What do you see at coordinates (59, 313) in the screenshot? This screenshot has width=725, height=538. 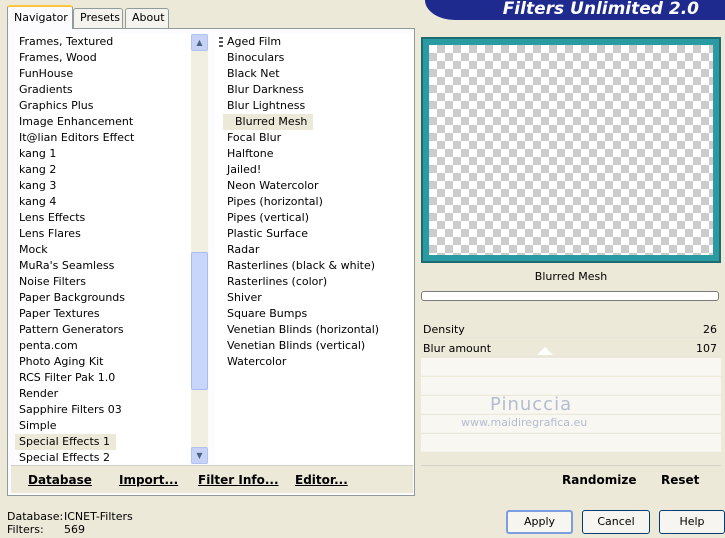 I see `category-item-label: Paper Textures` at bounding box center [59, 313].